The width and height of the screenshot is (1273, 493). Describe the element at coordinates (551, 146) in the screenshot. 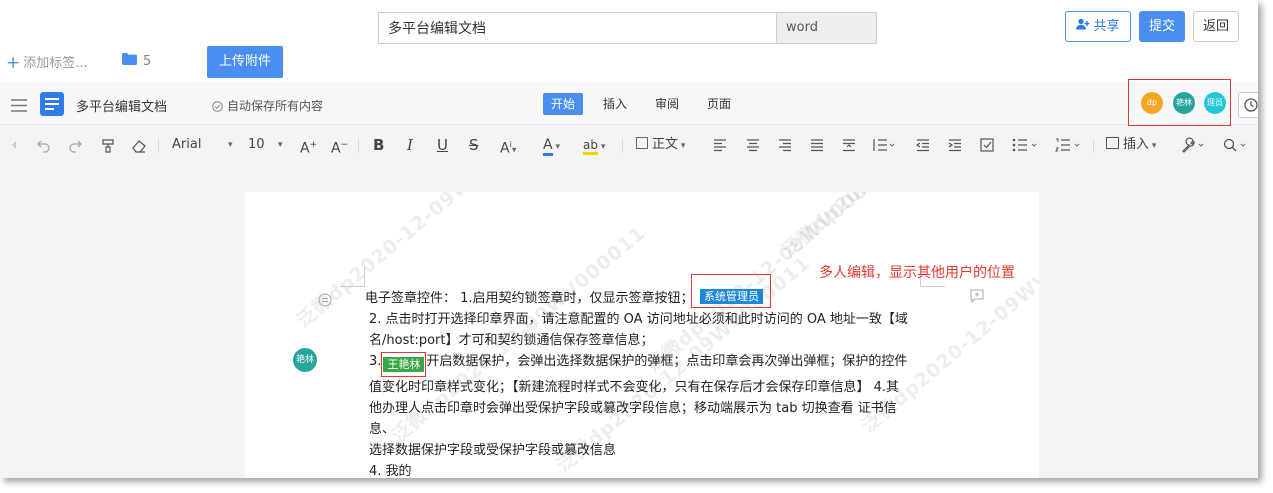

I see `font-color-icon: A ▾` at that location.